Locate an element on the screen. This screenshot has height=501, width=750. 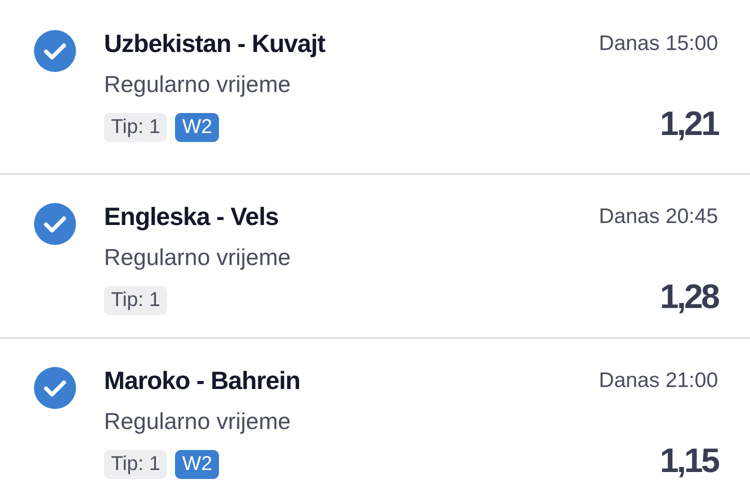
odds-value: 1,21 is located at coordinates (689, 124).